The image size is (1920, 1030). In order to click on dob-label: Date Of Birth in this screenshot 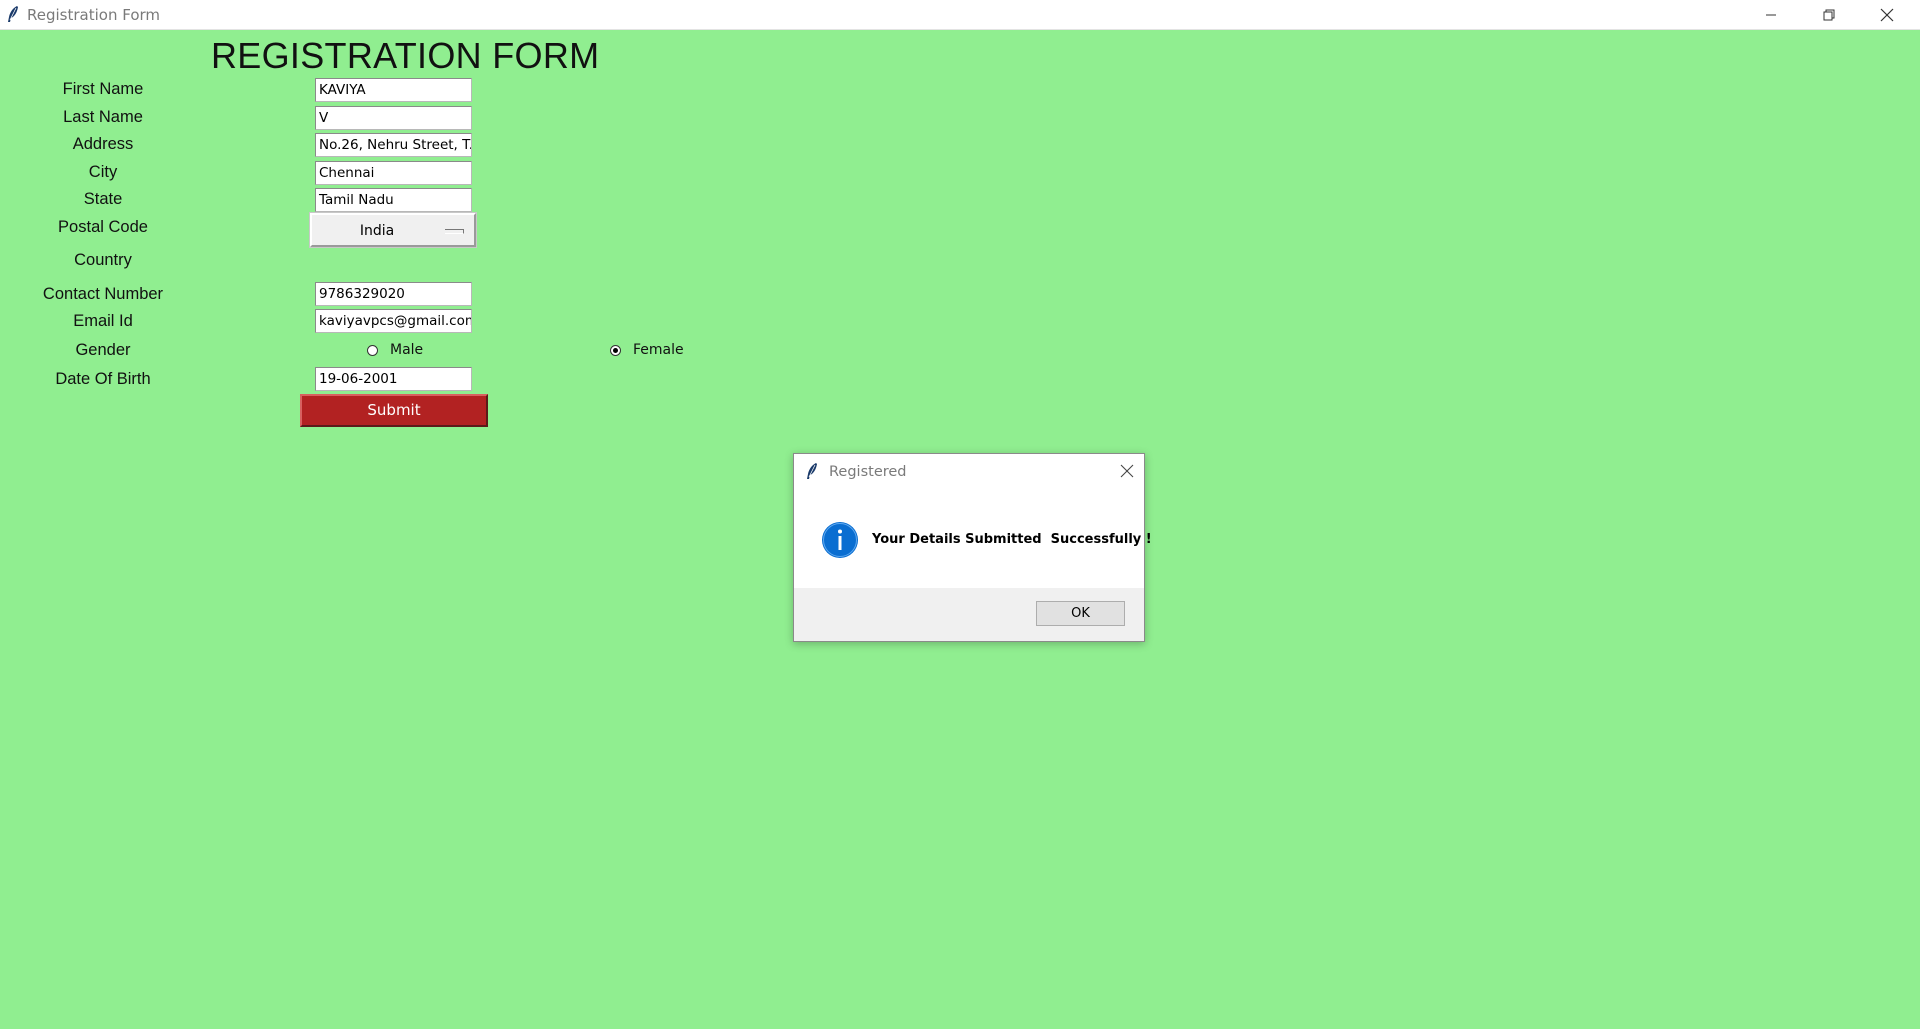, I will do `click(103, 379)`.